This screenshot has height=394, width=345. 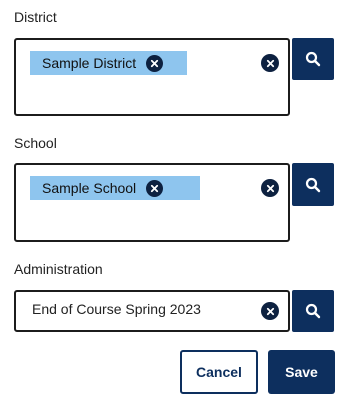 What do you see at coordinates (155, 63) in the screenshot?
I see `remove-district-chip-icon` at bounding box center [155, 63].